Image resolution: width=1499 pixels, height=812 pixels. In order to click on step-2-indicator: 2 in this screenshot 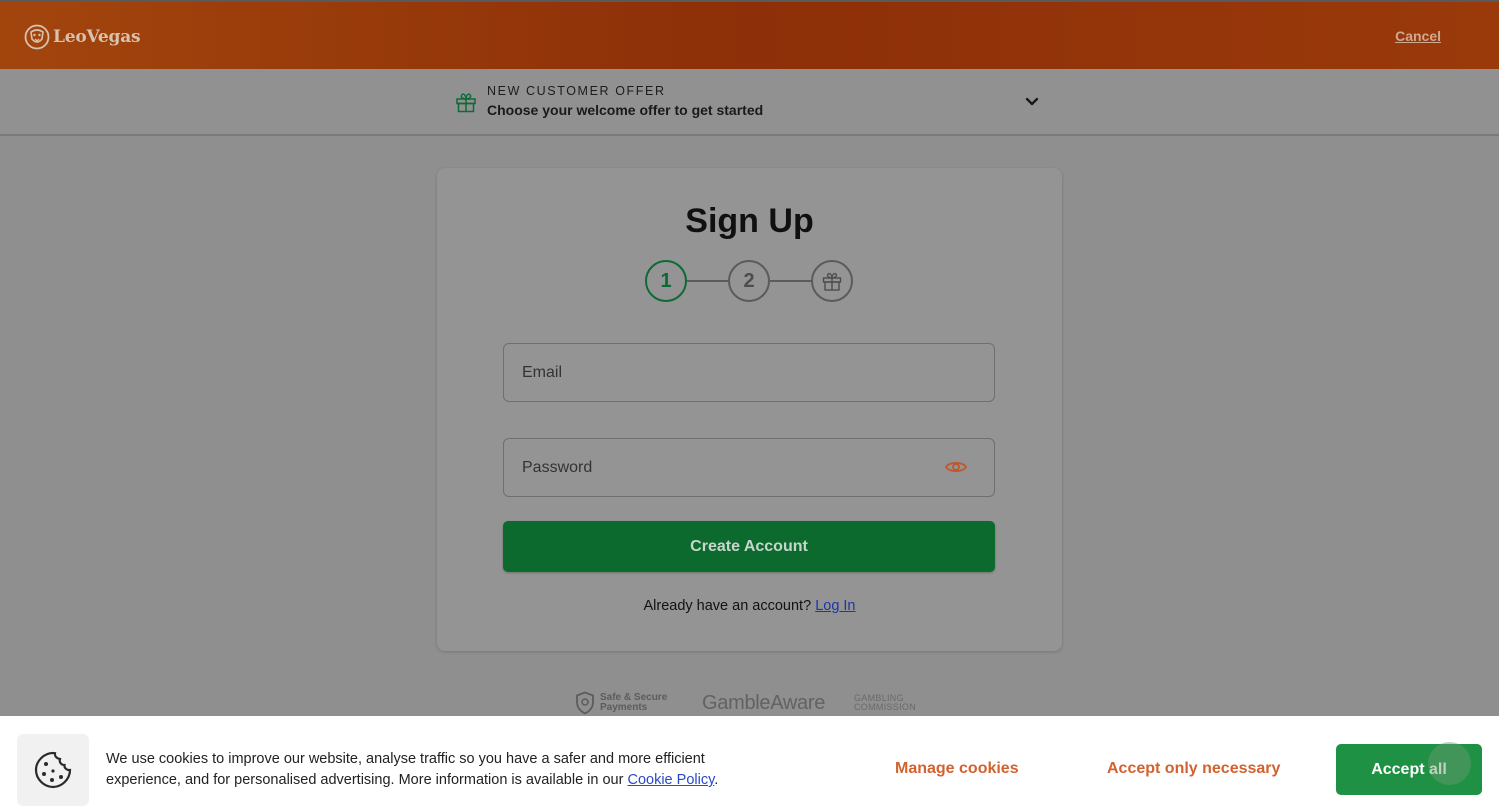, I will do `click(749, 281)`.